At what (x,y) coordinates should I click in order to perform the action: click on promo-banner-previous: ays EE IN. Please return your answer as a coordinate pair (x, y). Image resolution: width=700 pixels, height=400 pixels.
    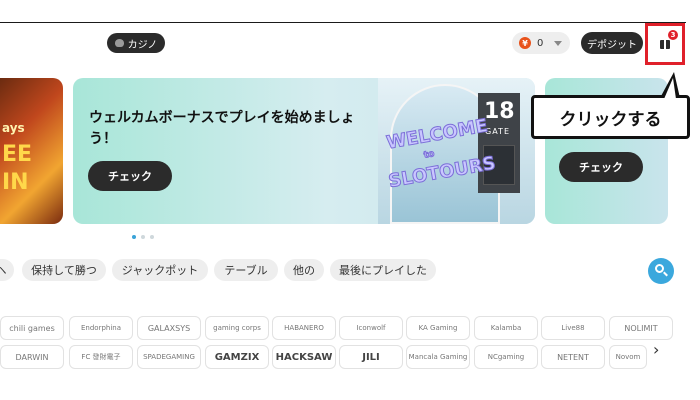
    Looking at the image, I should click on (31, 151).